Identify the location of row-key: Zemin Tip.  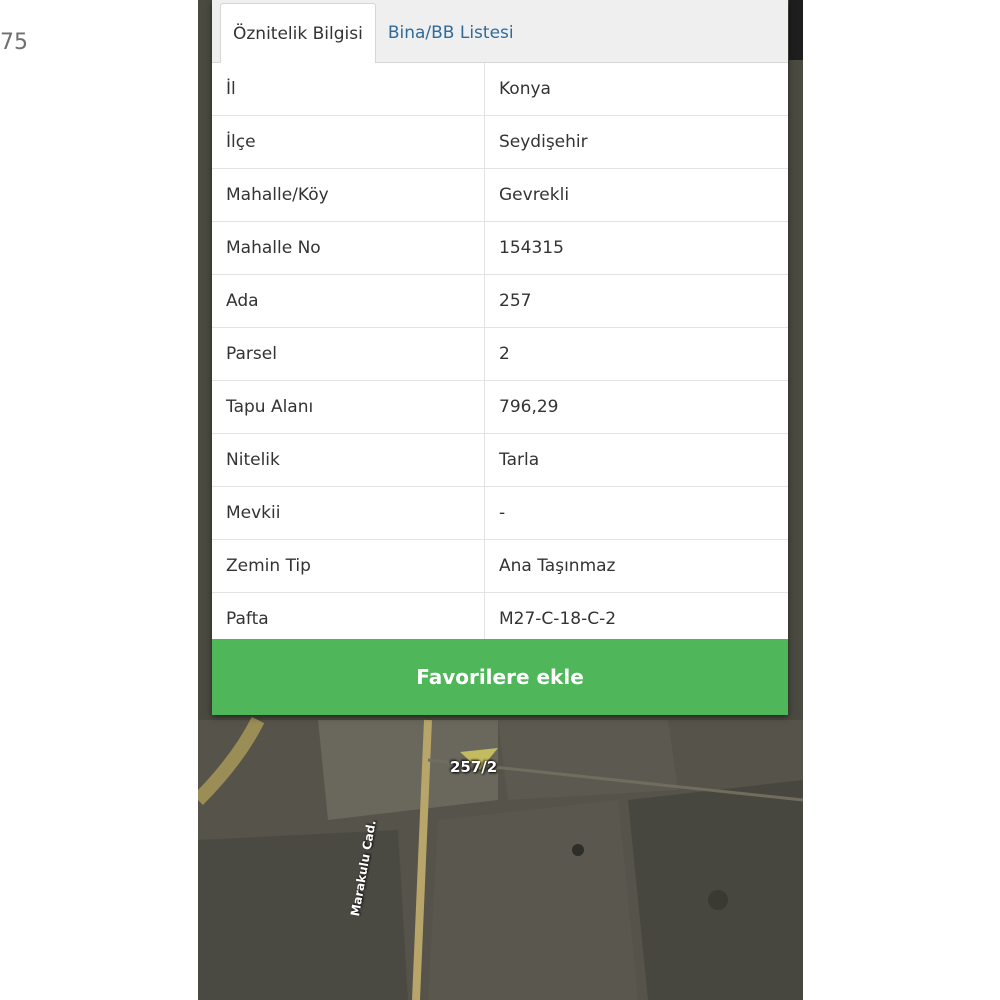
(348, 566).